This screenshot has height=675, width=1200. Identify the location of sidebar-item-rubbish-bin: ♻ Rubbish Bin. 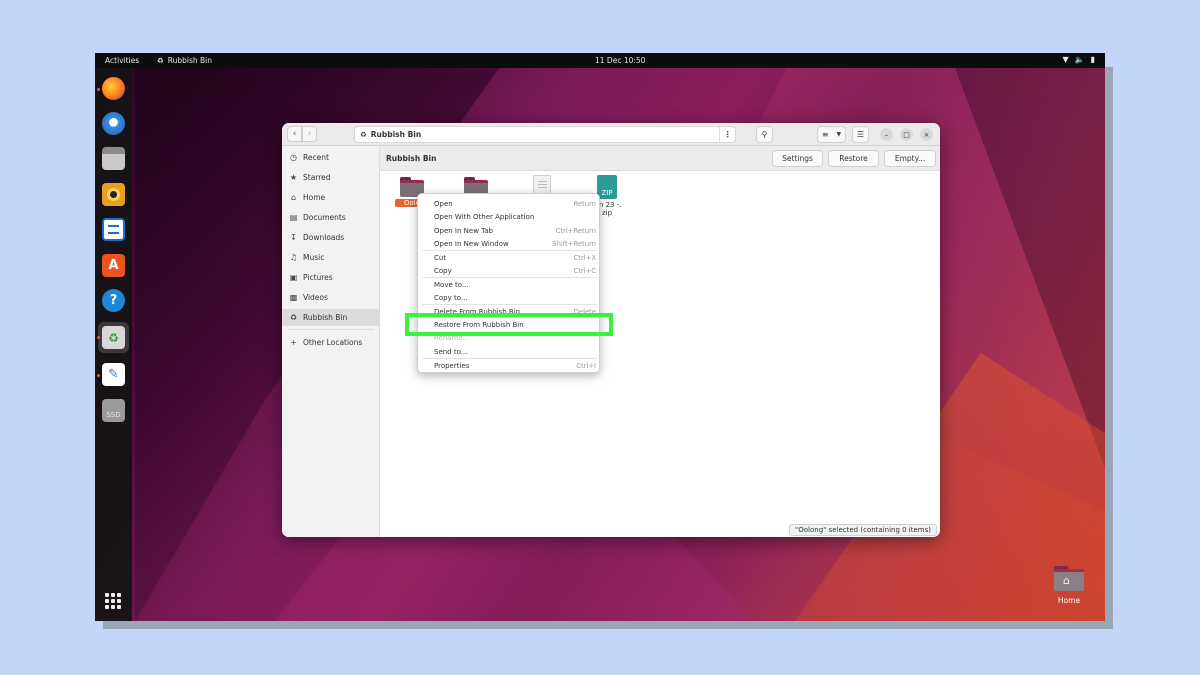
(331, 317).